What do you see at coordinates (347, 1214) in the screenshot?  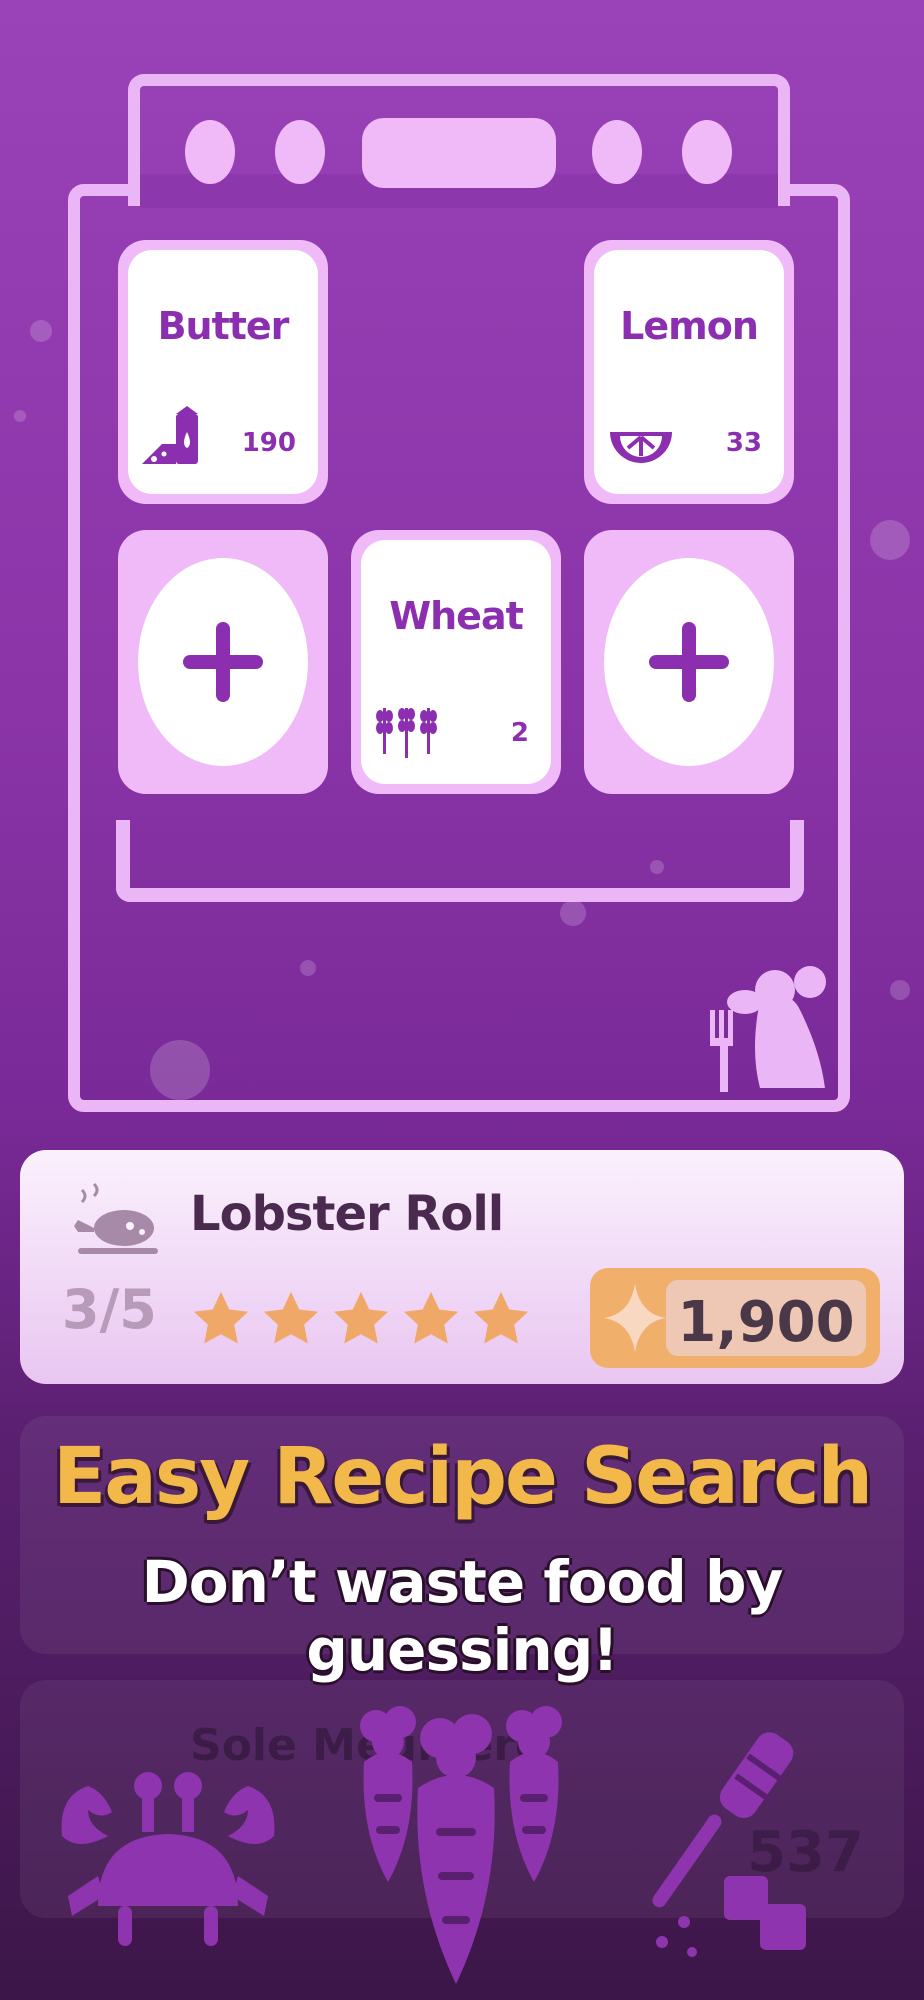 I see `recipe-title: Lobster Roll` at bounding box center [347, 1214].